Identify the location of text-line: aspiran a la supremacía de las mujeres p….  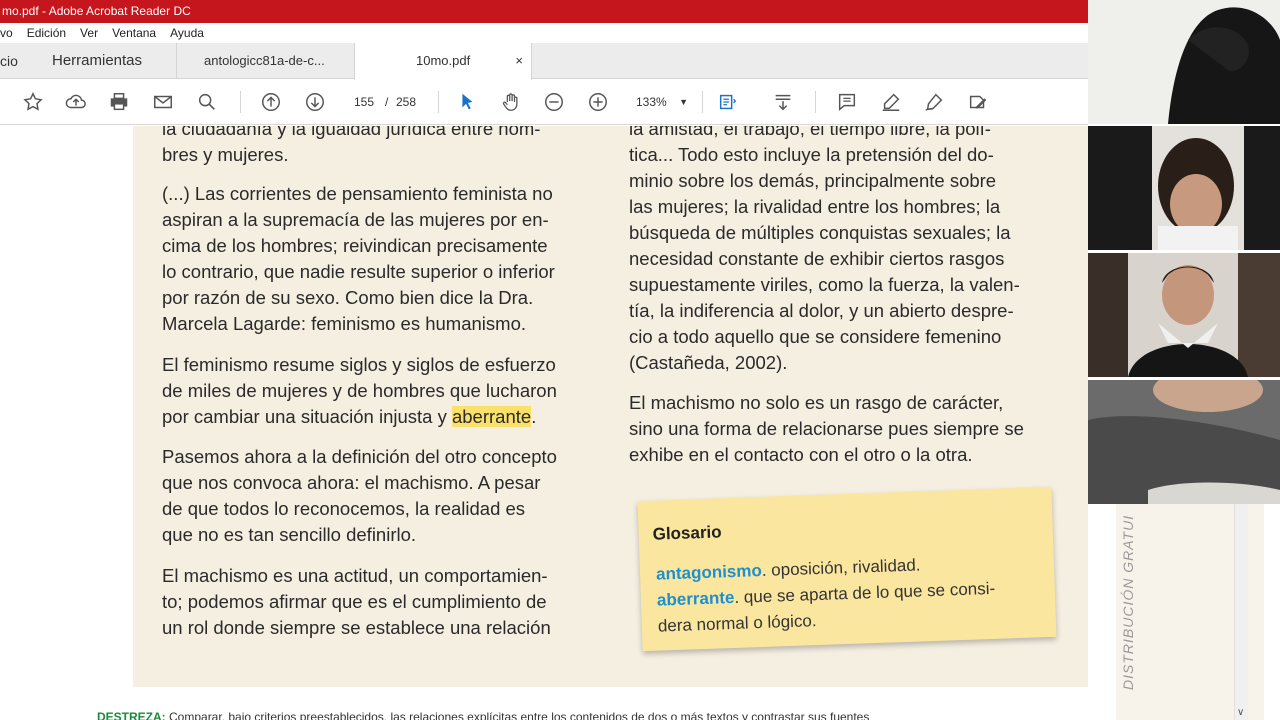
(355, 219).